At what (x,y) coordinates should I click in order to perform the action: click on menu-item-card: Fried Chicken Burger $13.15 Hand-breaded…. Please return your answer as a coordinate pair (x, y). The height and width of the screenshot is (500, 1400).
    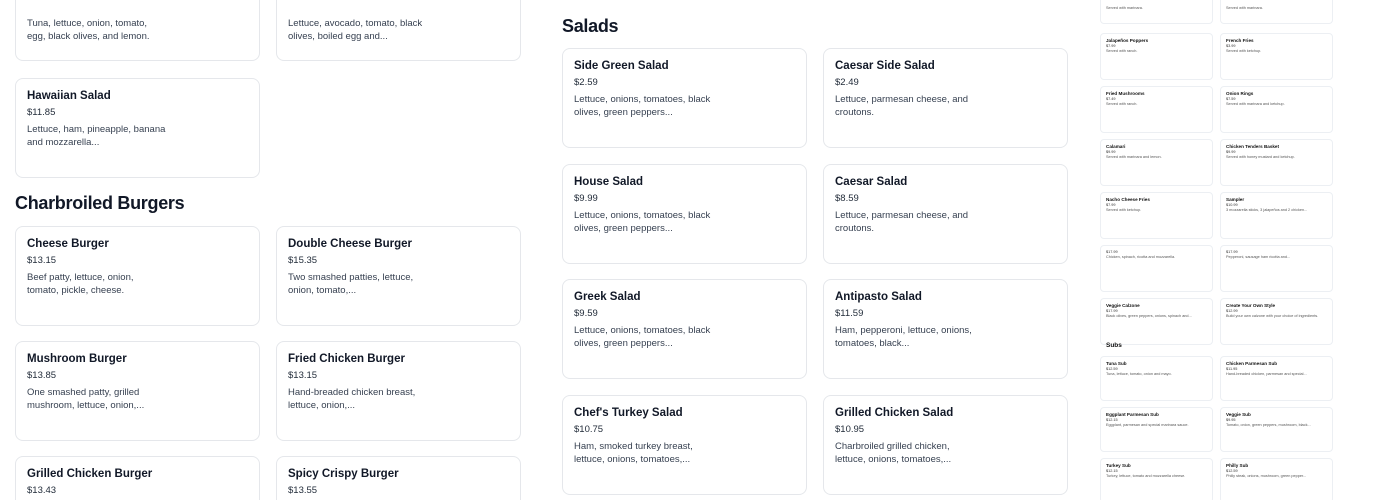
    Looking at the image, I should click on (398, 391).